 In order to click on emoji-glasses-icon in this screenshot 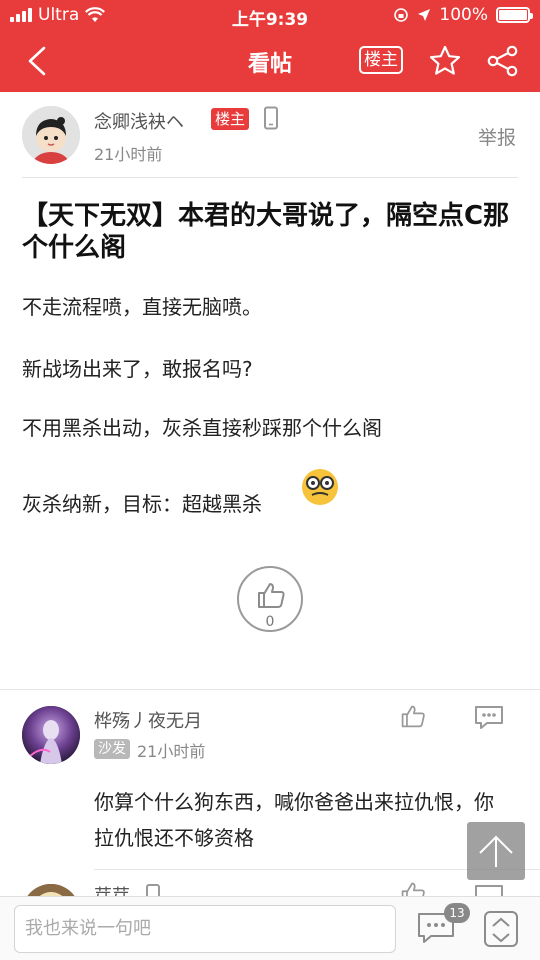, I will do `click(320, 487)`.